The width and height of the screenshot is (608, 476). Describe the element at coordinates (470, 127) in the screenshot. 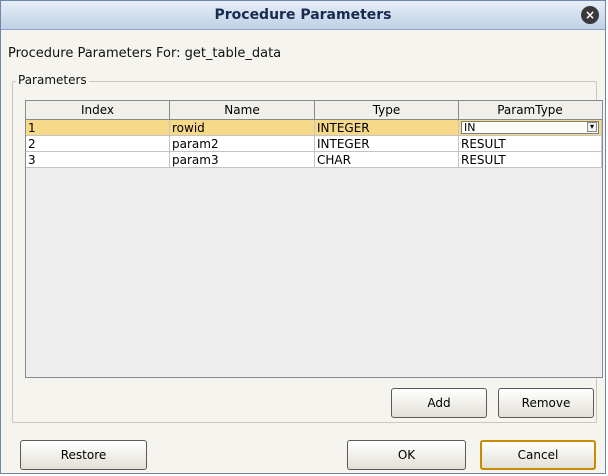

I see `paramtype-select-value: IN` at that location.